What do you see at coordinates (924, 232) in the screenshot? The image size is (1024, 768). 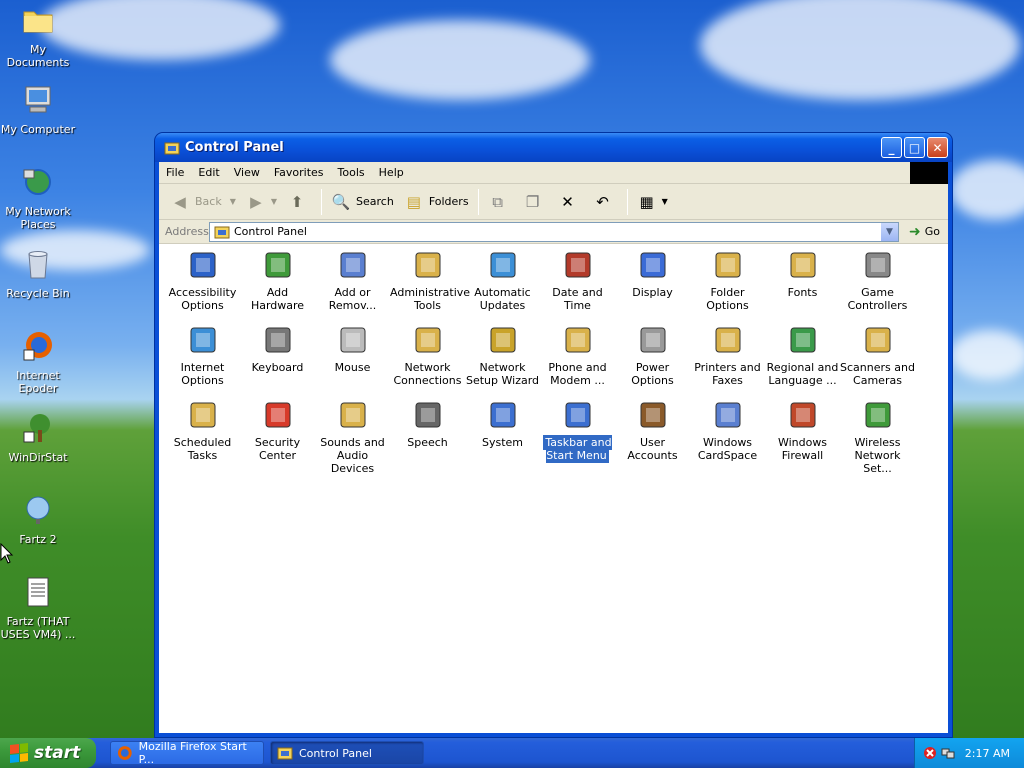 I see `go-button: ➜ Go` at bounding box center [924, 232].